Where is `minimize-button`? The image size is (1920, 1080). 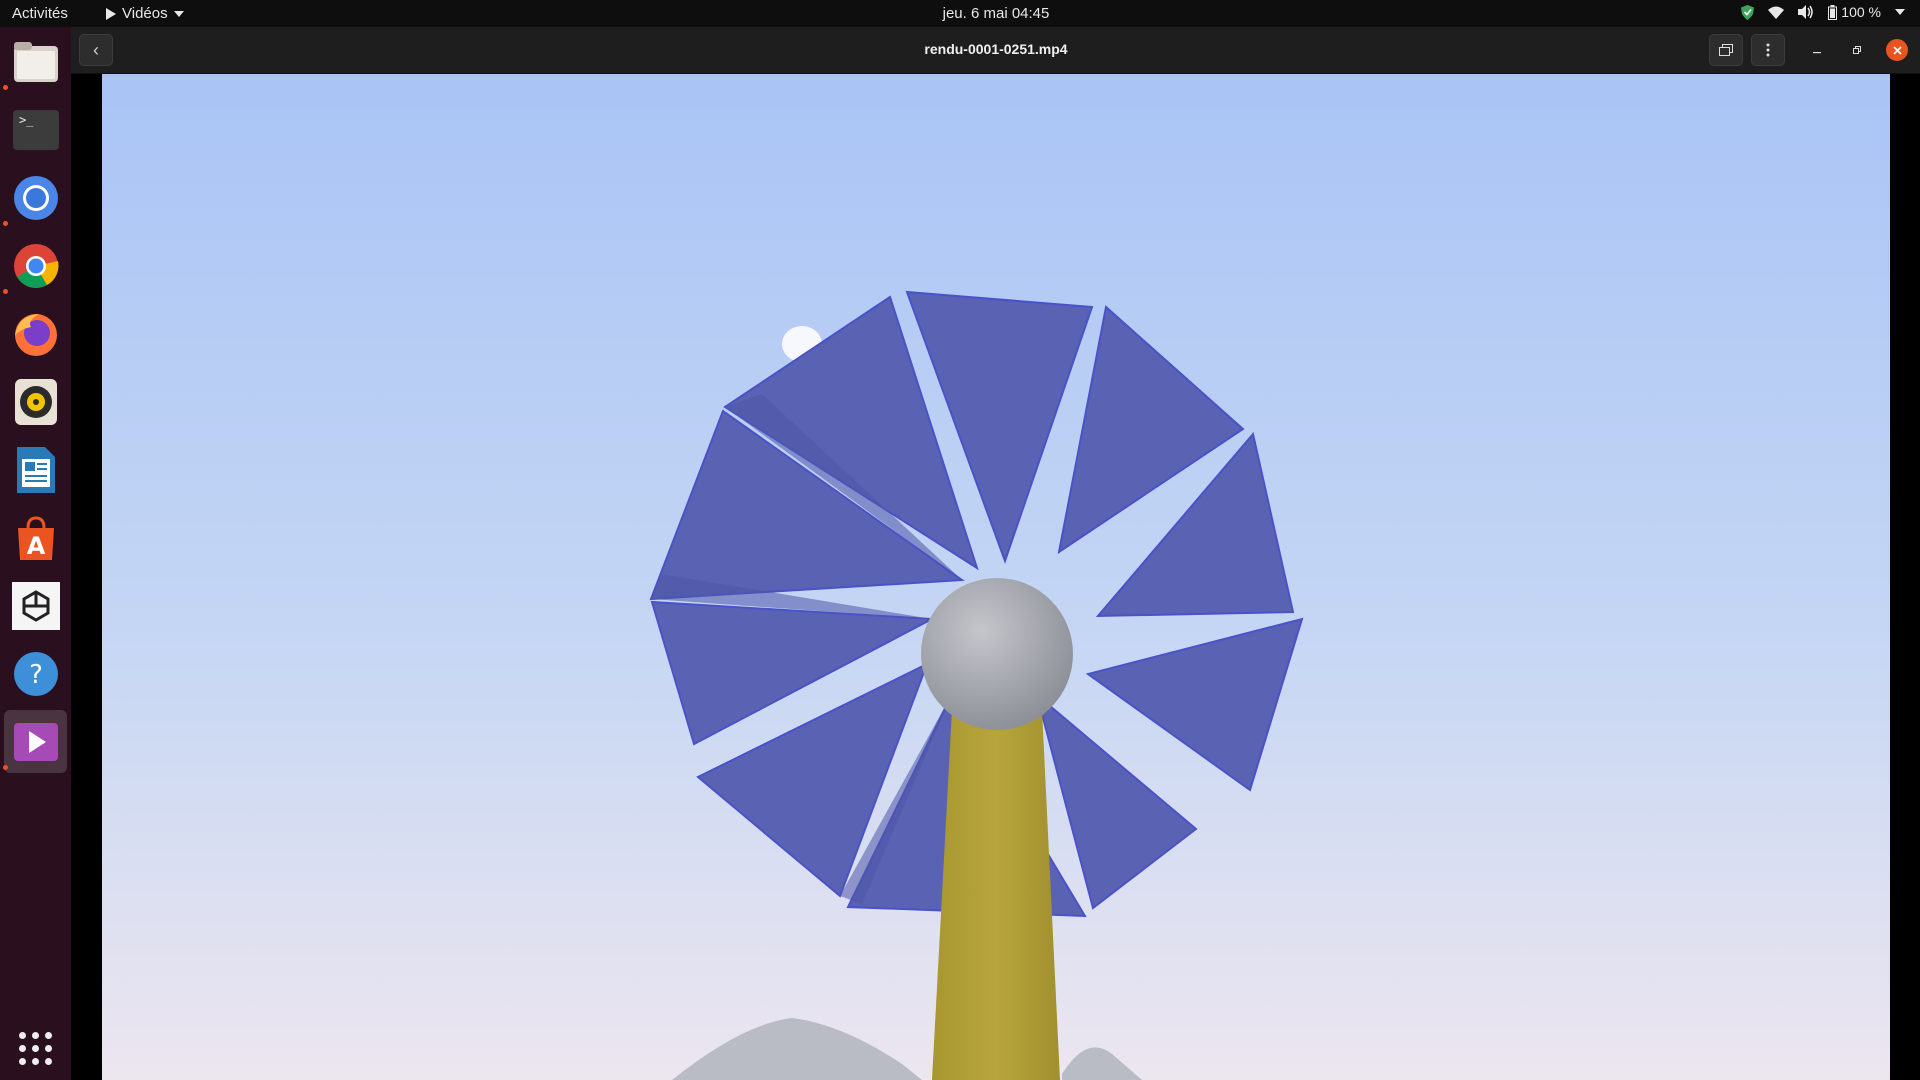 minimize-button is located at coordinates (1817, 50).